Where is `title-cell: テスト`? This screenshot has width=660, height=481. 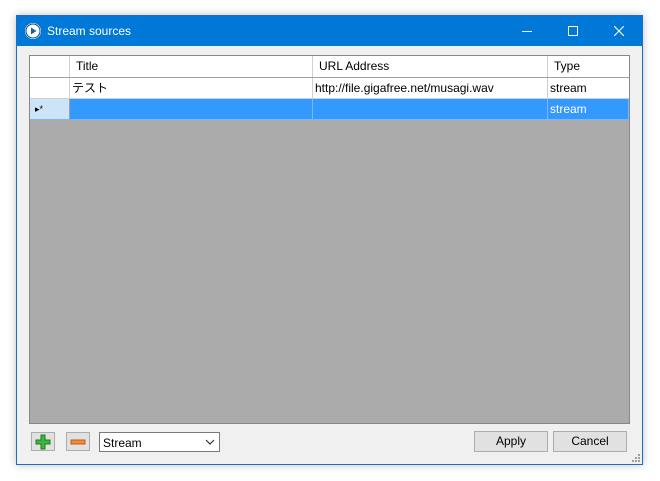 title-cell: テスト is located at coordinates (191, 88).